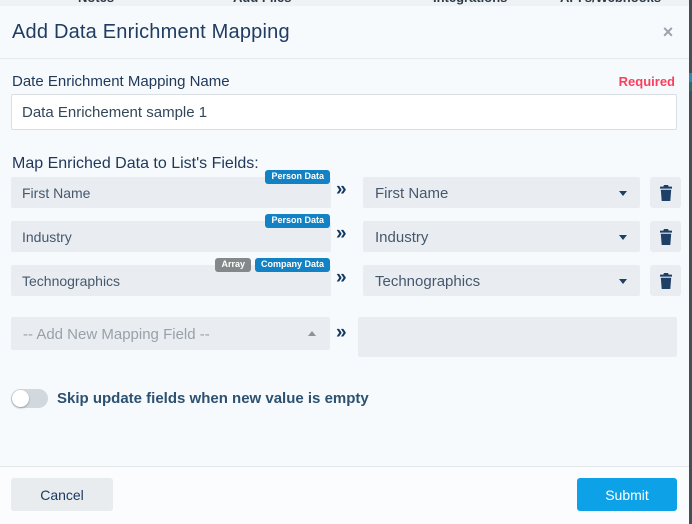 The height and width of the screenshot is (524, 692). I want to click on add-mapping-row: -- Add New Mapping Field -- », so click(344, 340).